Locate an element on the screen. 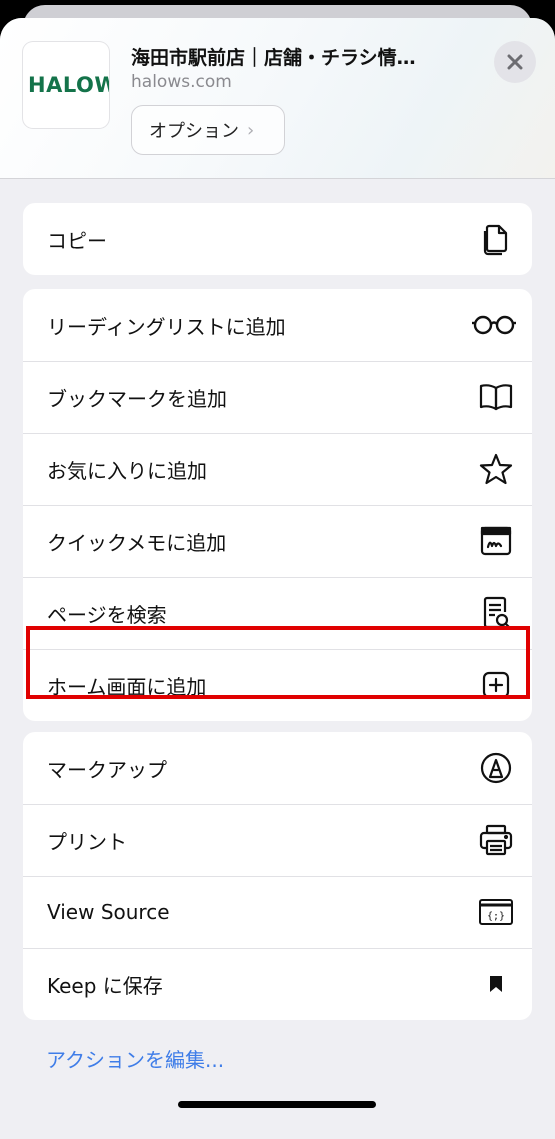 This screenshot has height=1139, width=555. action-label: Keep に保存 is located at coordinates (105, 985).